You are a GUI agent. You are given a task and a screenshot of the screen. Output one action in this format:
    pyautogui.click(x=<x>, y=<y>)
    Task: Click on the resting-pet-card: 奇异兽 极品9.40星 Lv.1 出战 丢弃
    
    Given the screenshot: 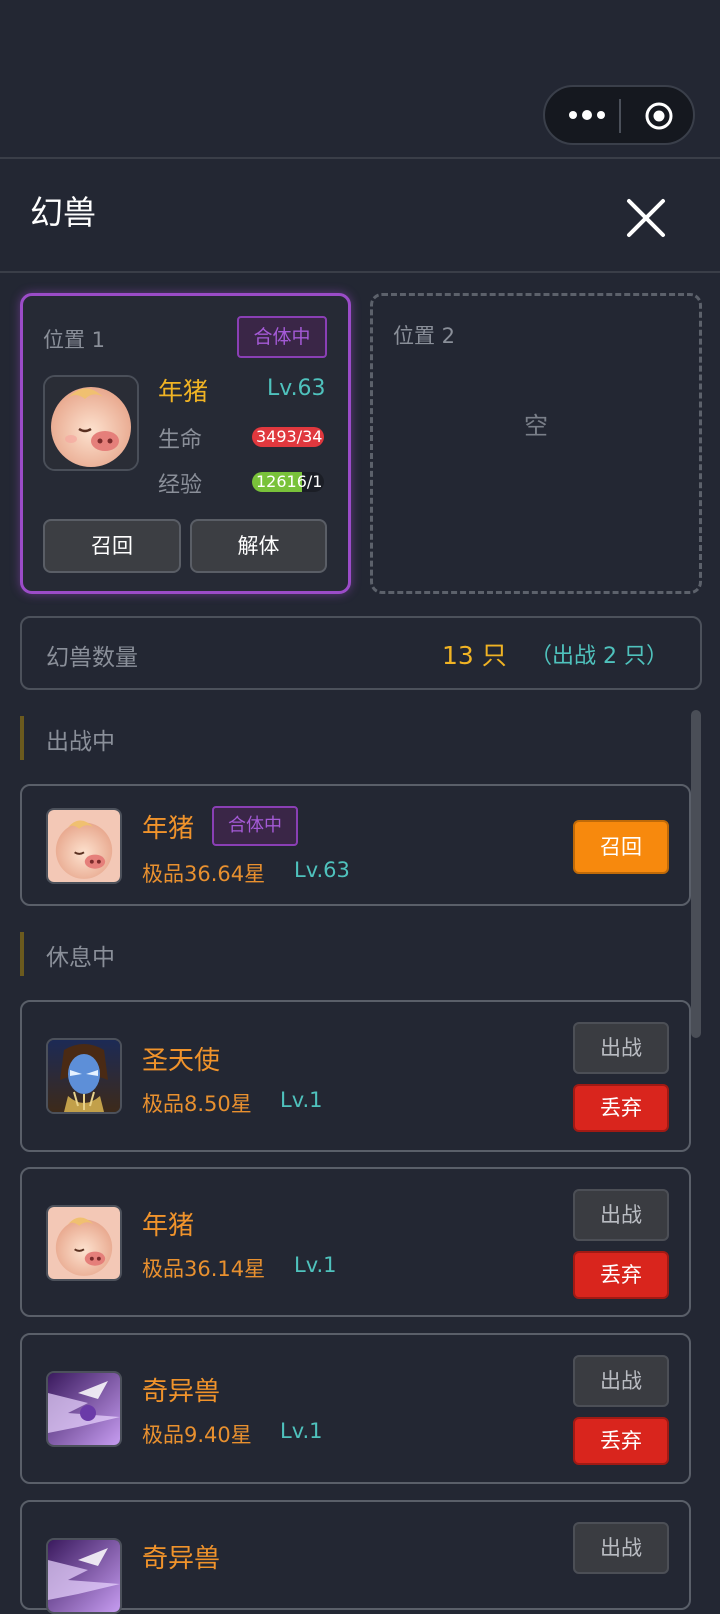 What is the action you would take?
    pyautogui.click(x=355, y=1408)
    